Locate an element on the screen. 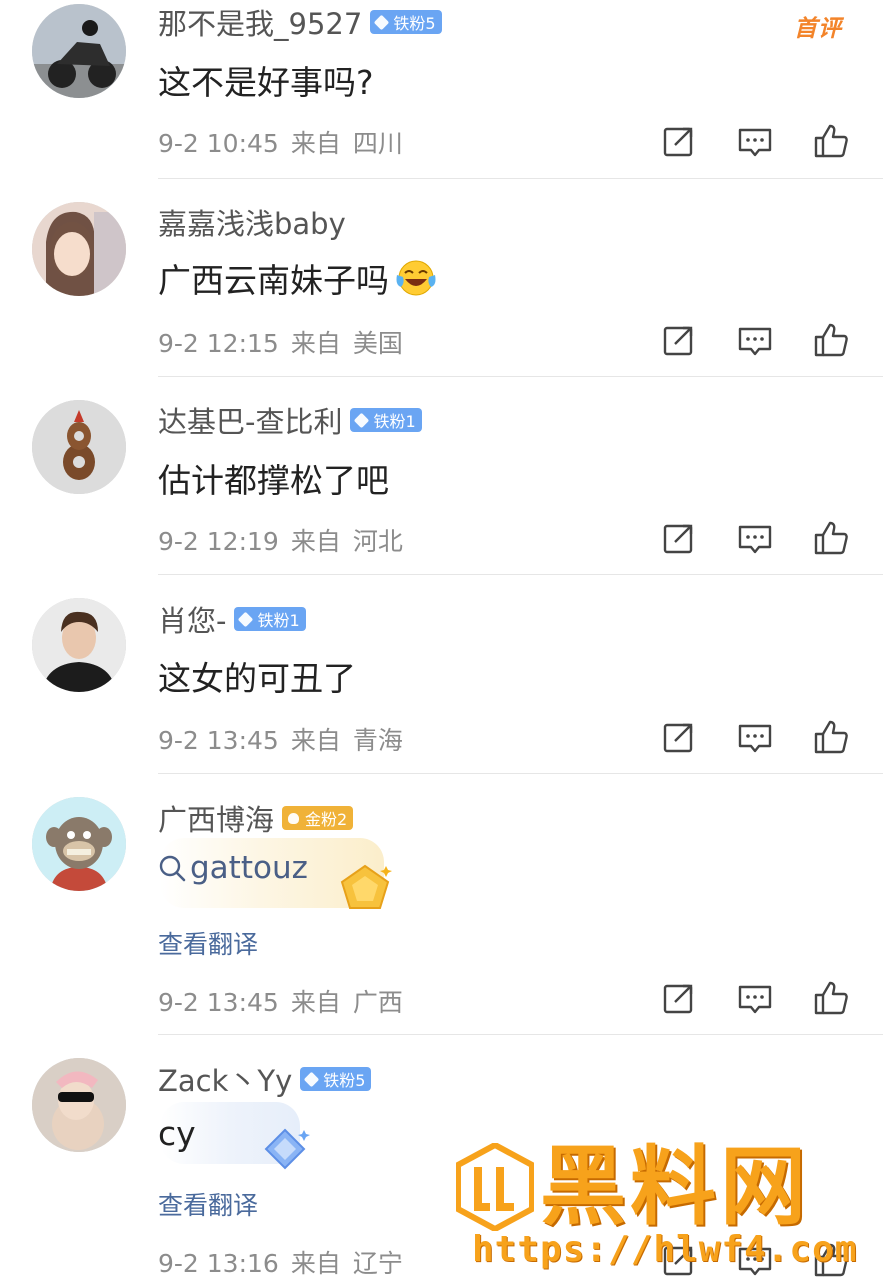  gold-pentagon-sticker-icon is located at coordinates (366, 886).